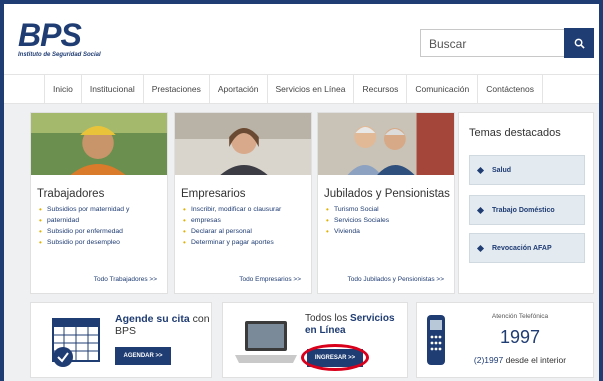  Describe the element at coordinates (121, 340) in the screenshot. I see `agenda-box: Agende su cita con BPS AGENDAR >>` at that location.